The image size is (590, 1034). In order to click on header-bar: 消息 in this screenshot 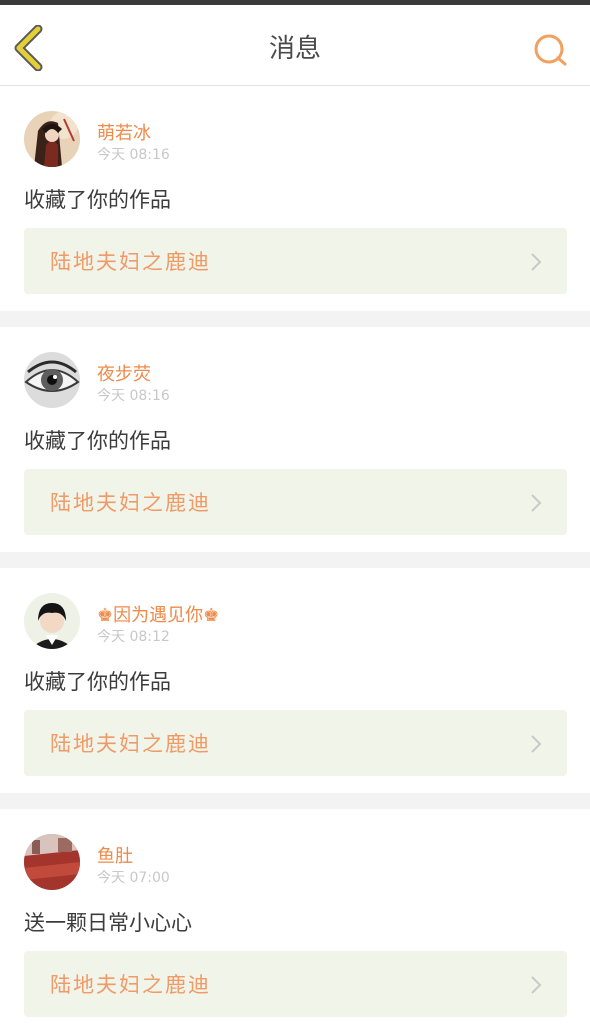, I will do `click(295, 45)`.